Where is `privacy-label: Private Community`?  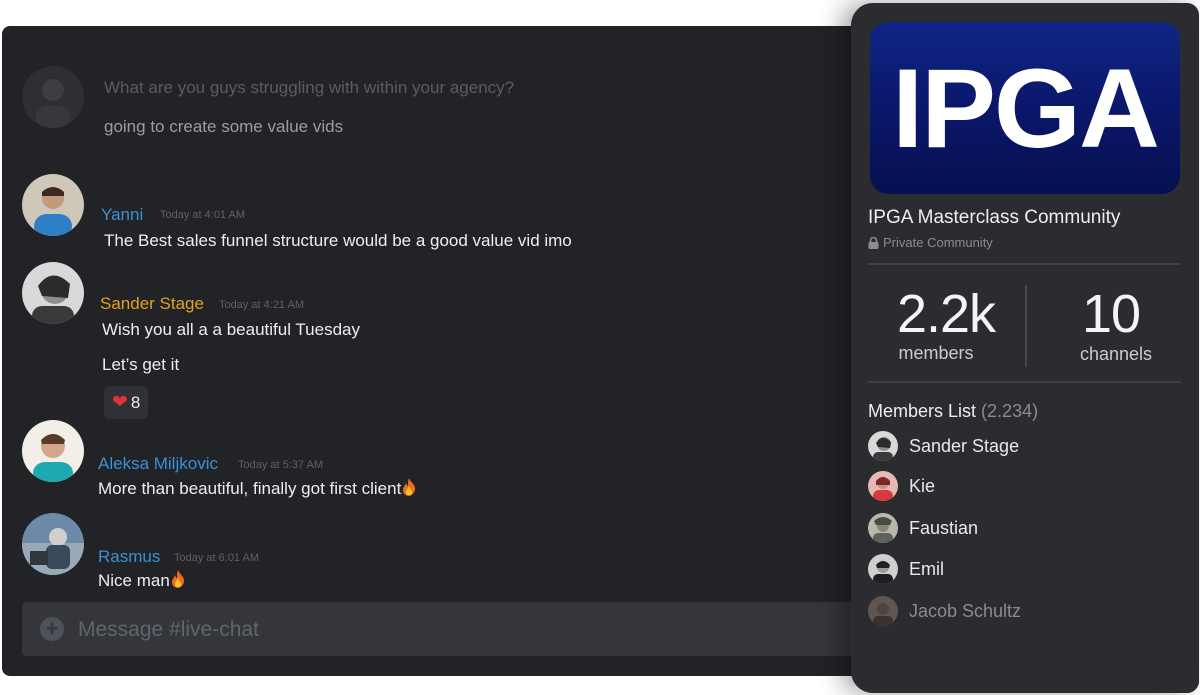
privacy-label: Private Community is located at coordinates (930, 242).